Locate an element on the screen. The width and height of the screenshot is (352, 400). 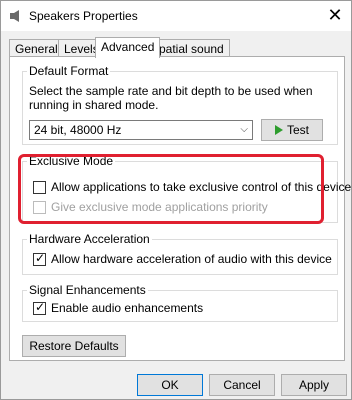
signal-enhancements-label: Signal Enhancements is located at coordinates (87, 290).